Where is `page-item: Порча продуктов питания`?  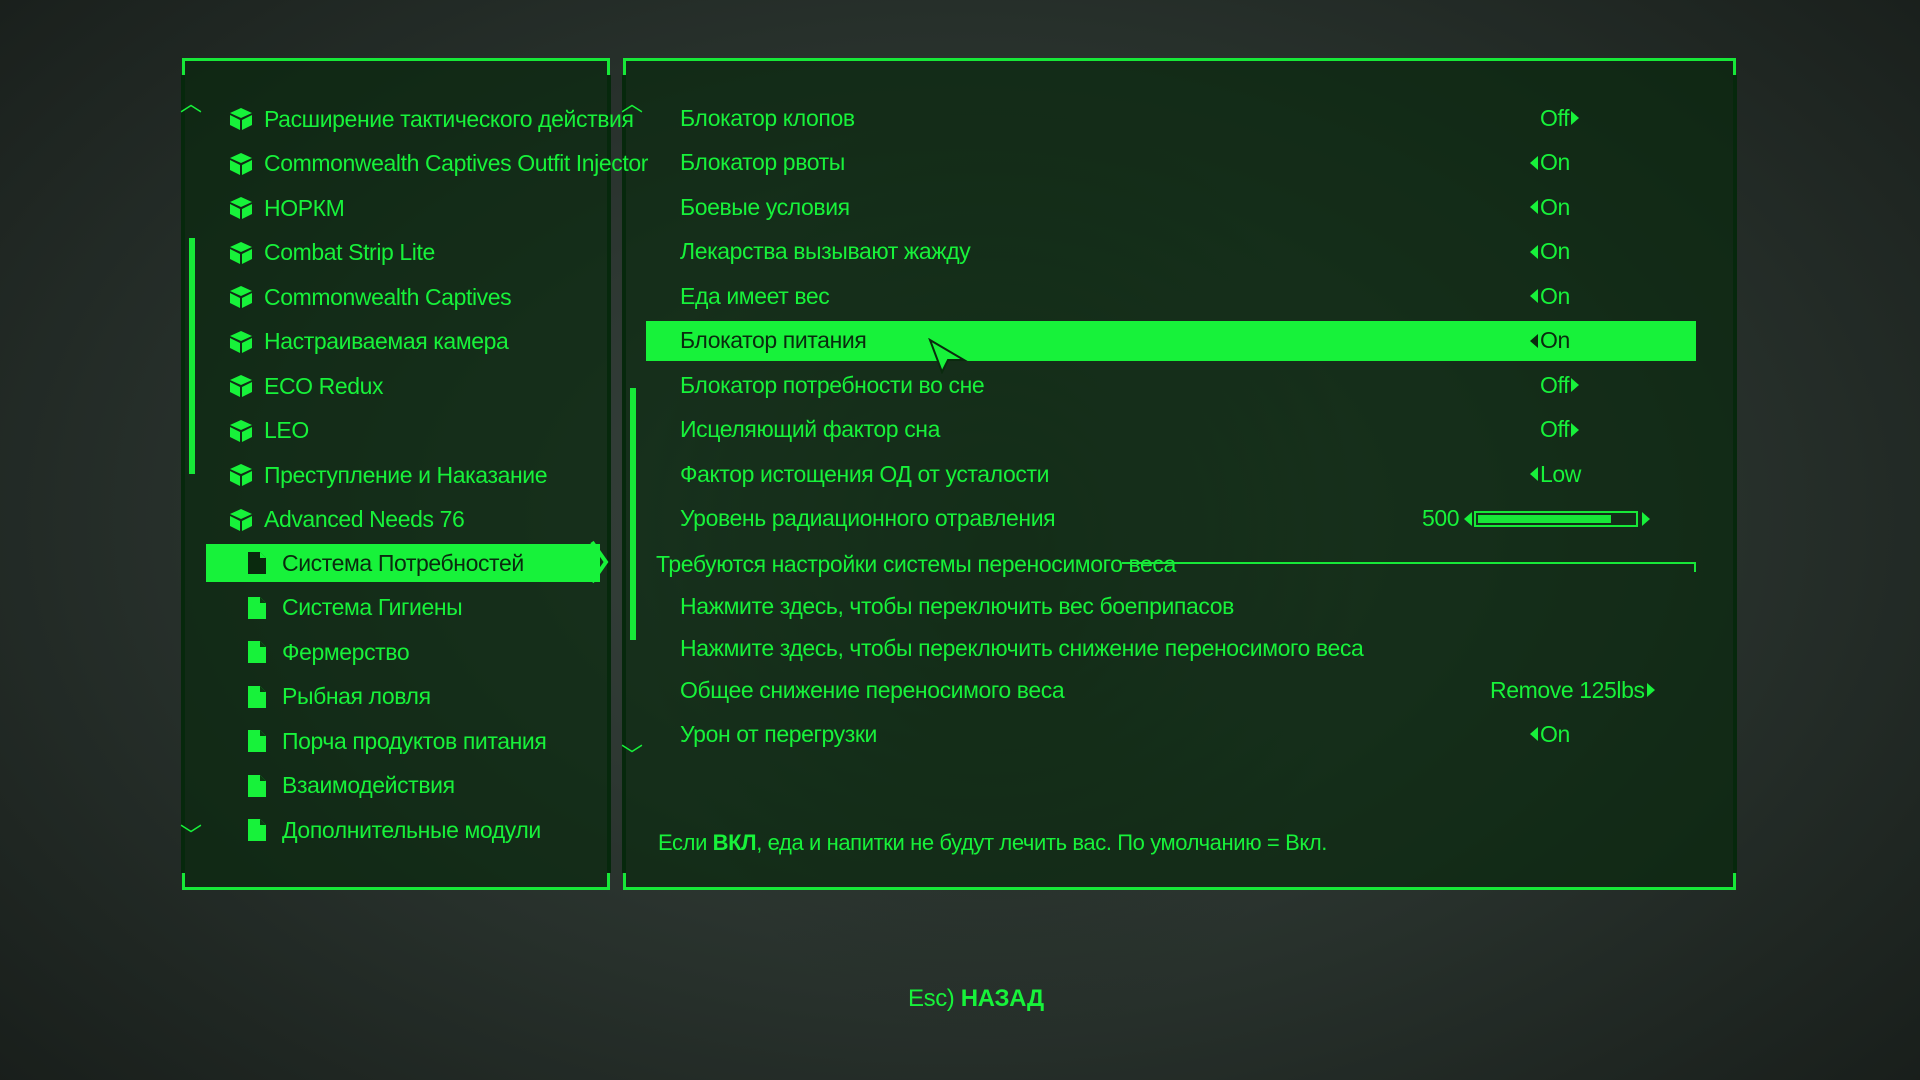
page-item: Порча продуктов питания is located at coordinates (396, 741).